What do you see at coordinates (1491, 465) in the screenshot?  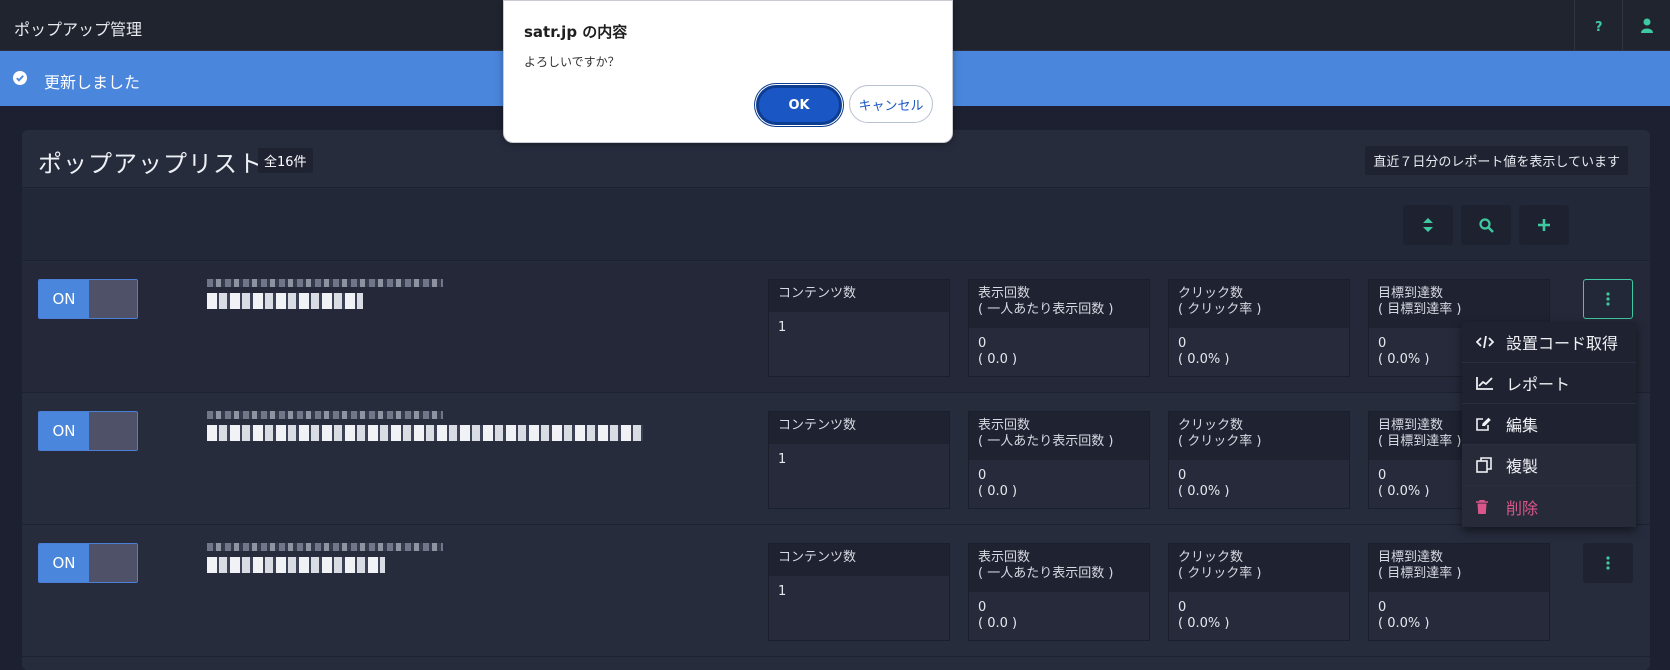 I see `copy-icon` at bounding box center [1491, 465].